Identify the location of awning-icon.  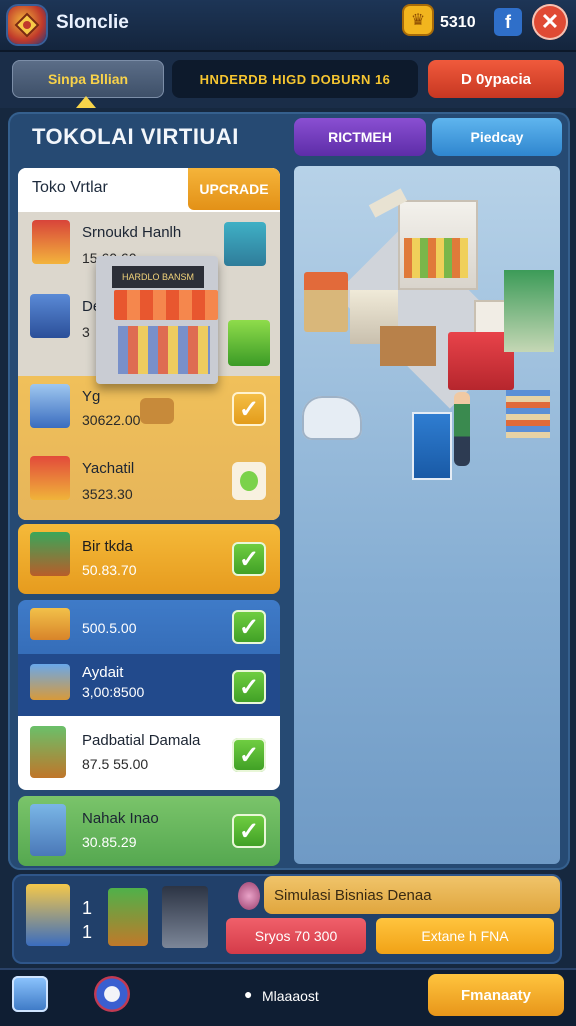
(166, 305).